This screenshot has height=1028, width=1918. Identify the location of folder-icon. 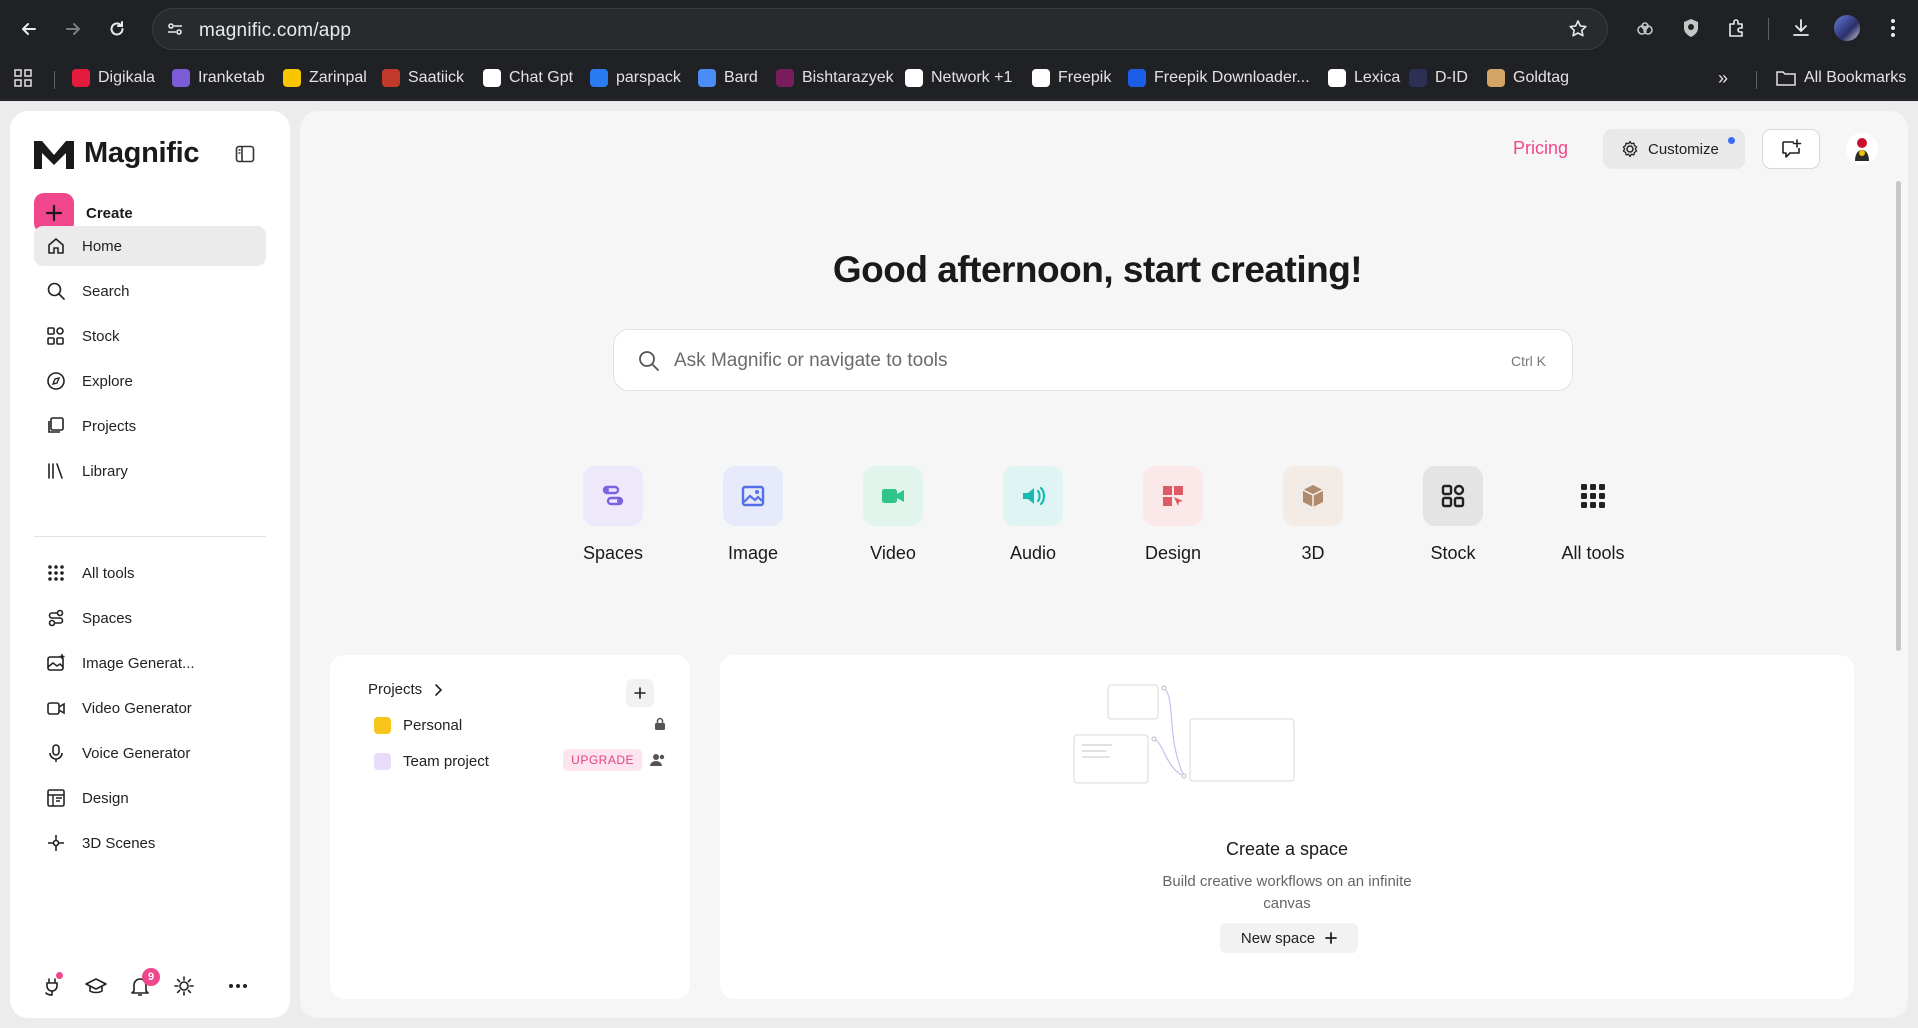
(1786, 78).